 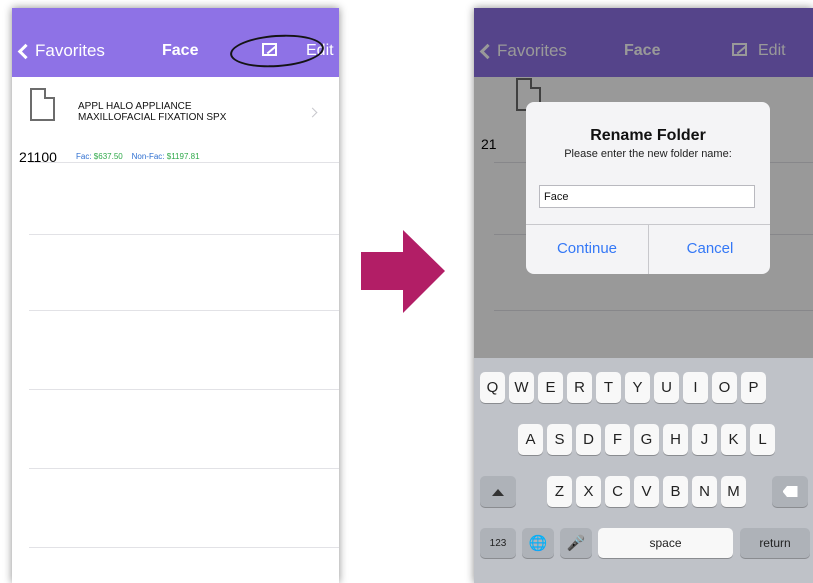 I want to click on shift-icon, so click(x=498, y=492).